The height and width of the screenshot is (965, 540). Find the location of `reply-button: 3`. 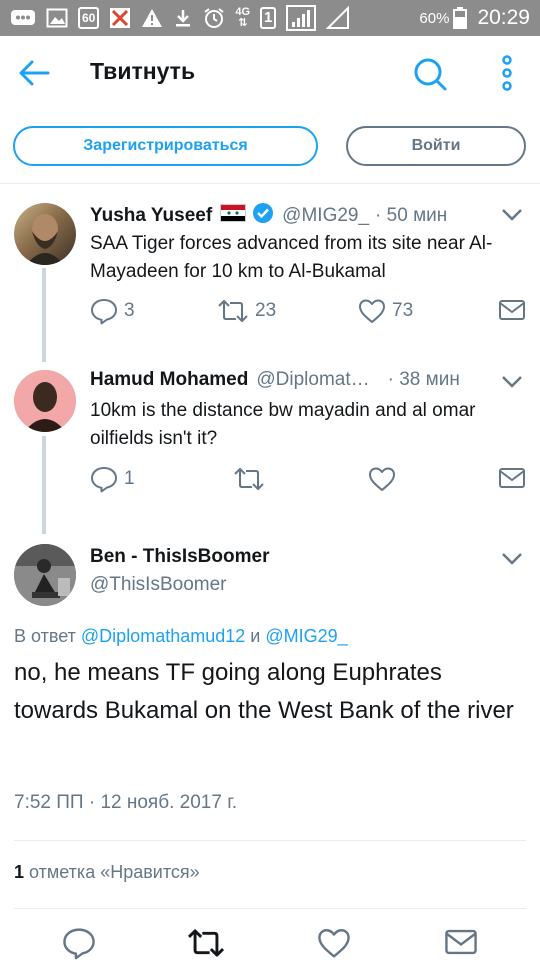

reply-button: 3 is located at coordinates (112, 311).